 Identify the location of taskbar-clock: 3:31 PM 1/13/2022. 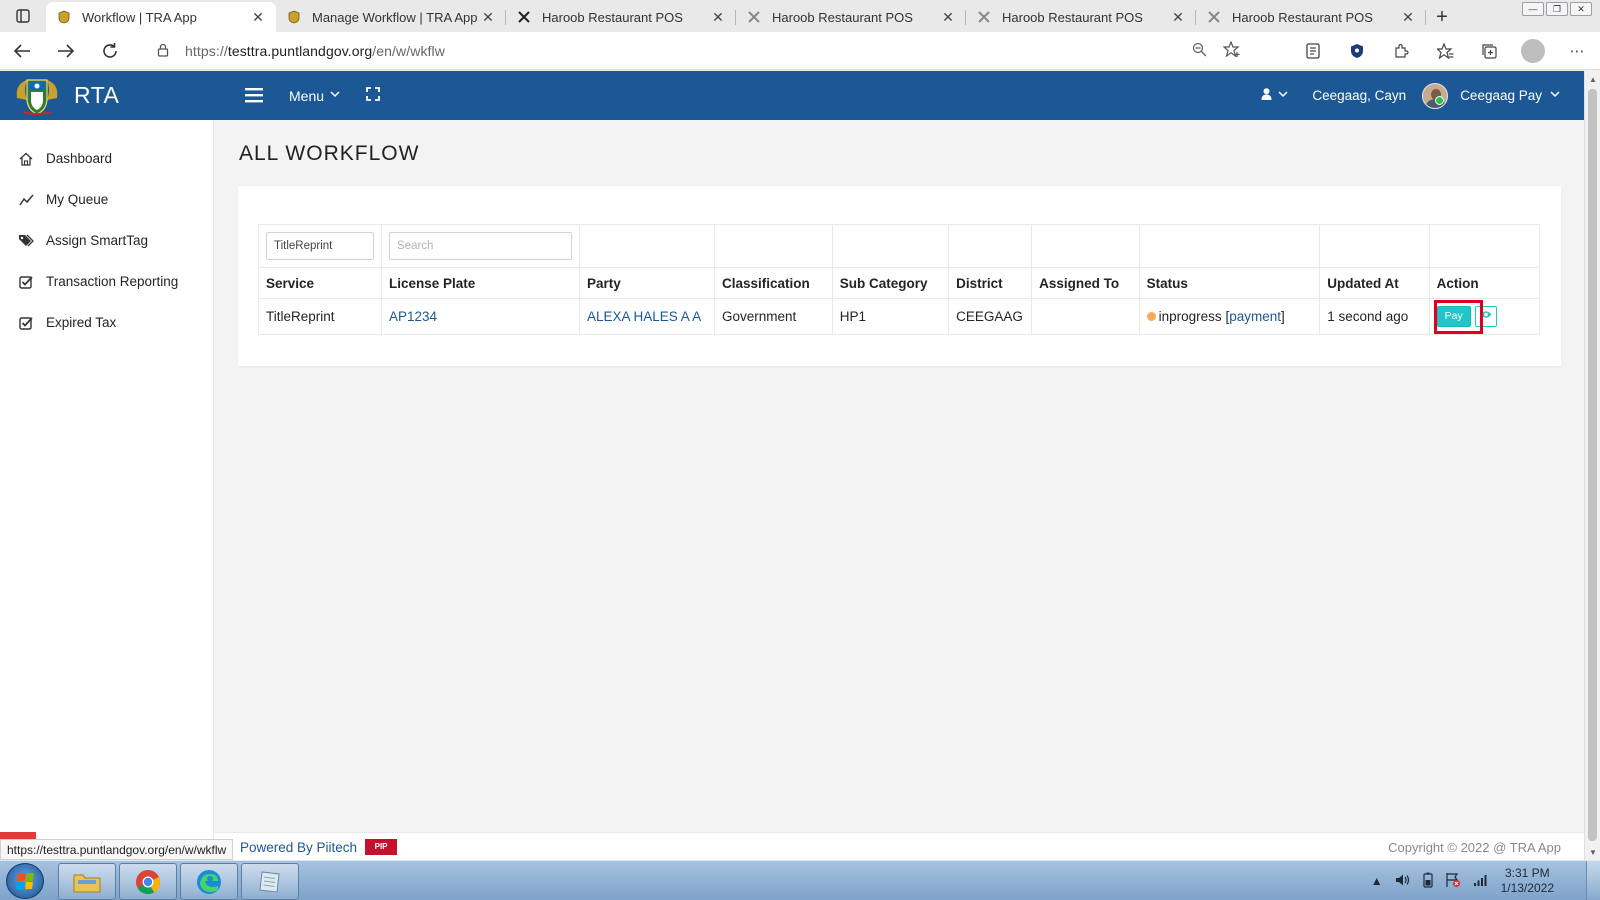
(1527, 881).